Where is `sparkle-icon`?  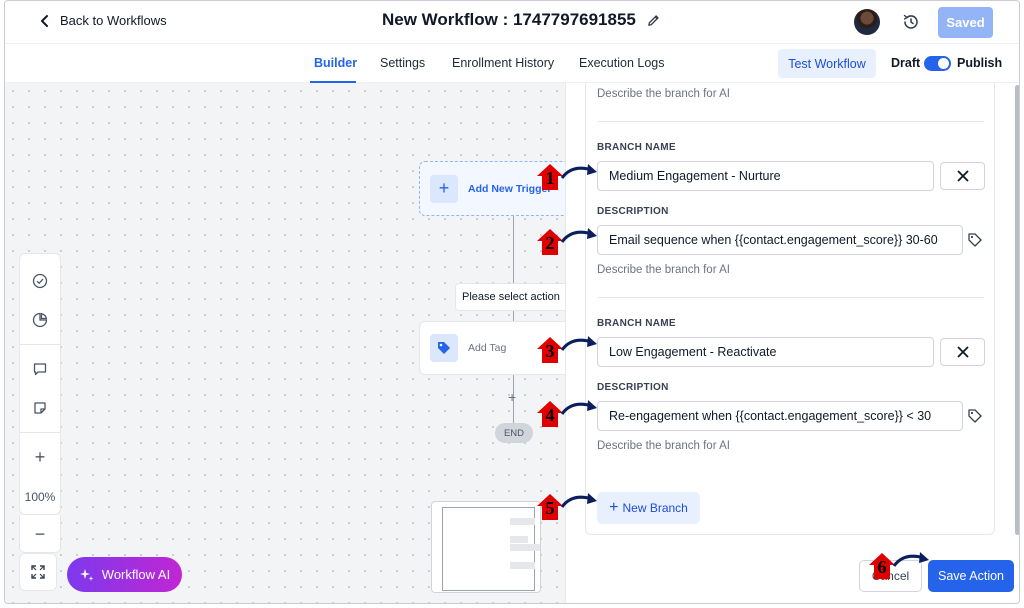 sparkle-icon is located at coordinates (86, 574).